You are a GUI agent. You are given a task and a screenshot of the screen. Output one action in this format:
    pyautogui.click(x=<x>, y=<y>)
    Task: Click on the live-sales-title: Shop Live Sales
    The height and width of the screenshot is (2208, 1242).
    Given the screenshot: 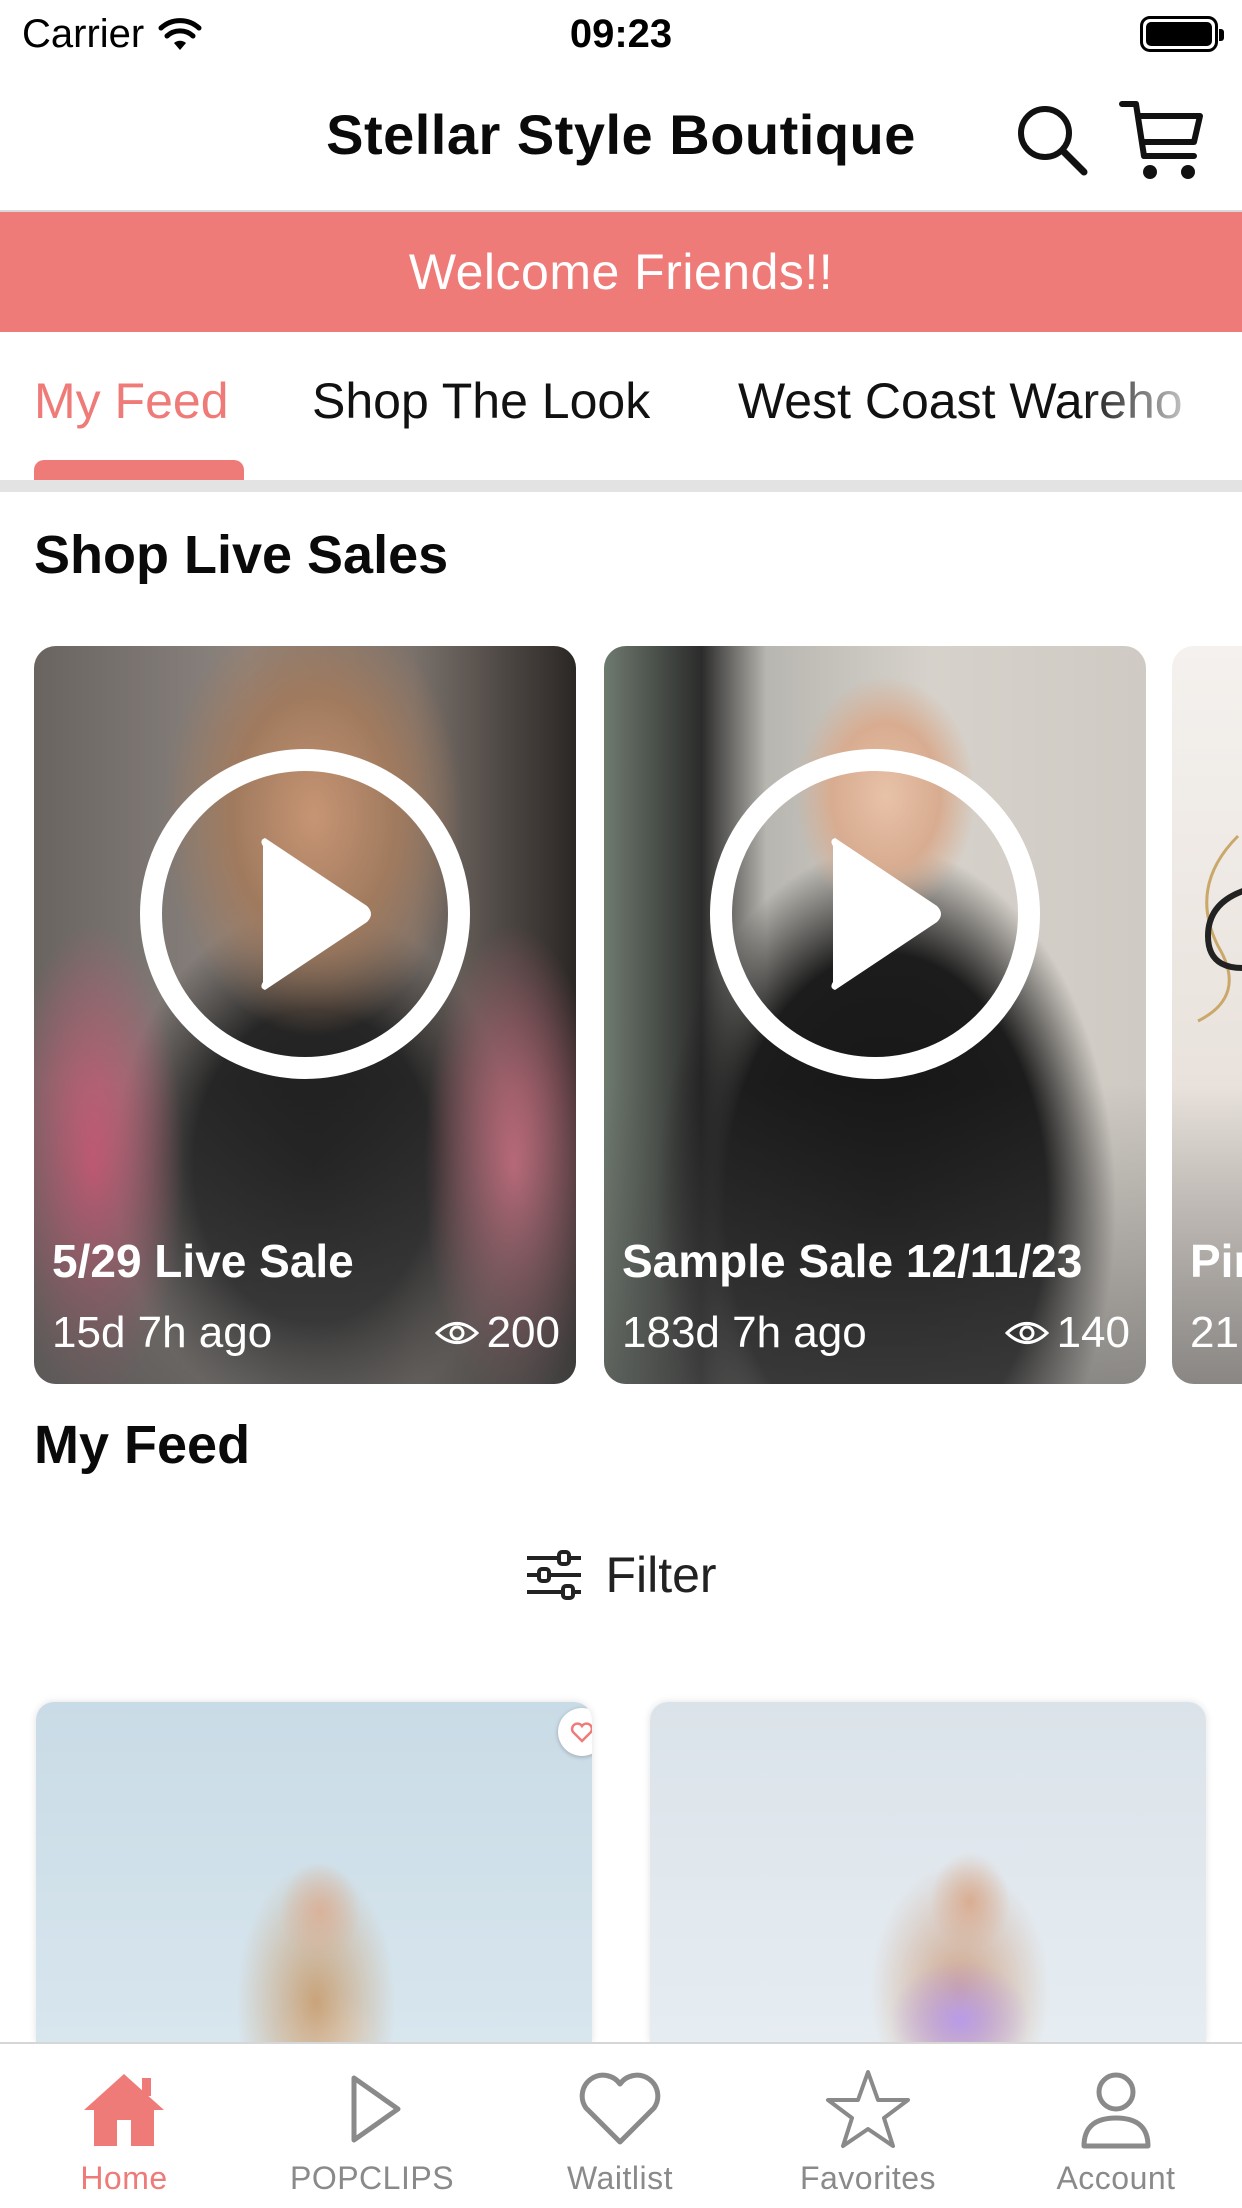 What is the action you would take?
    pyautogui.click(x=241, y=555)
    